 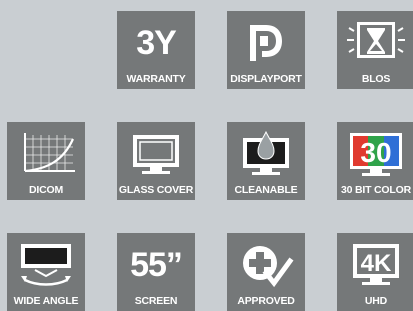 I want to click on 30-bit-color-label: 30 BIT COLOR, so click(x=376, y=190).